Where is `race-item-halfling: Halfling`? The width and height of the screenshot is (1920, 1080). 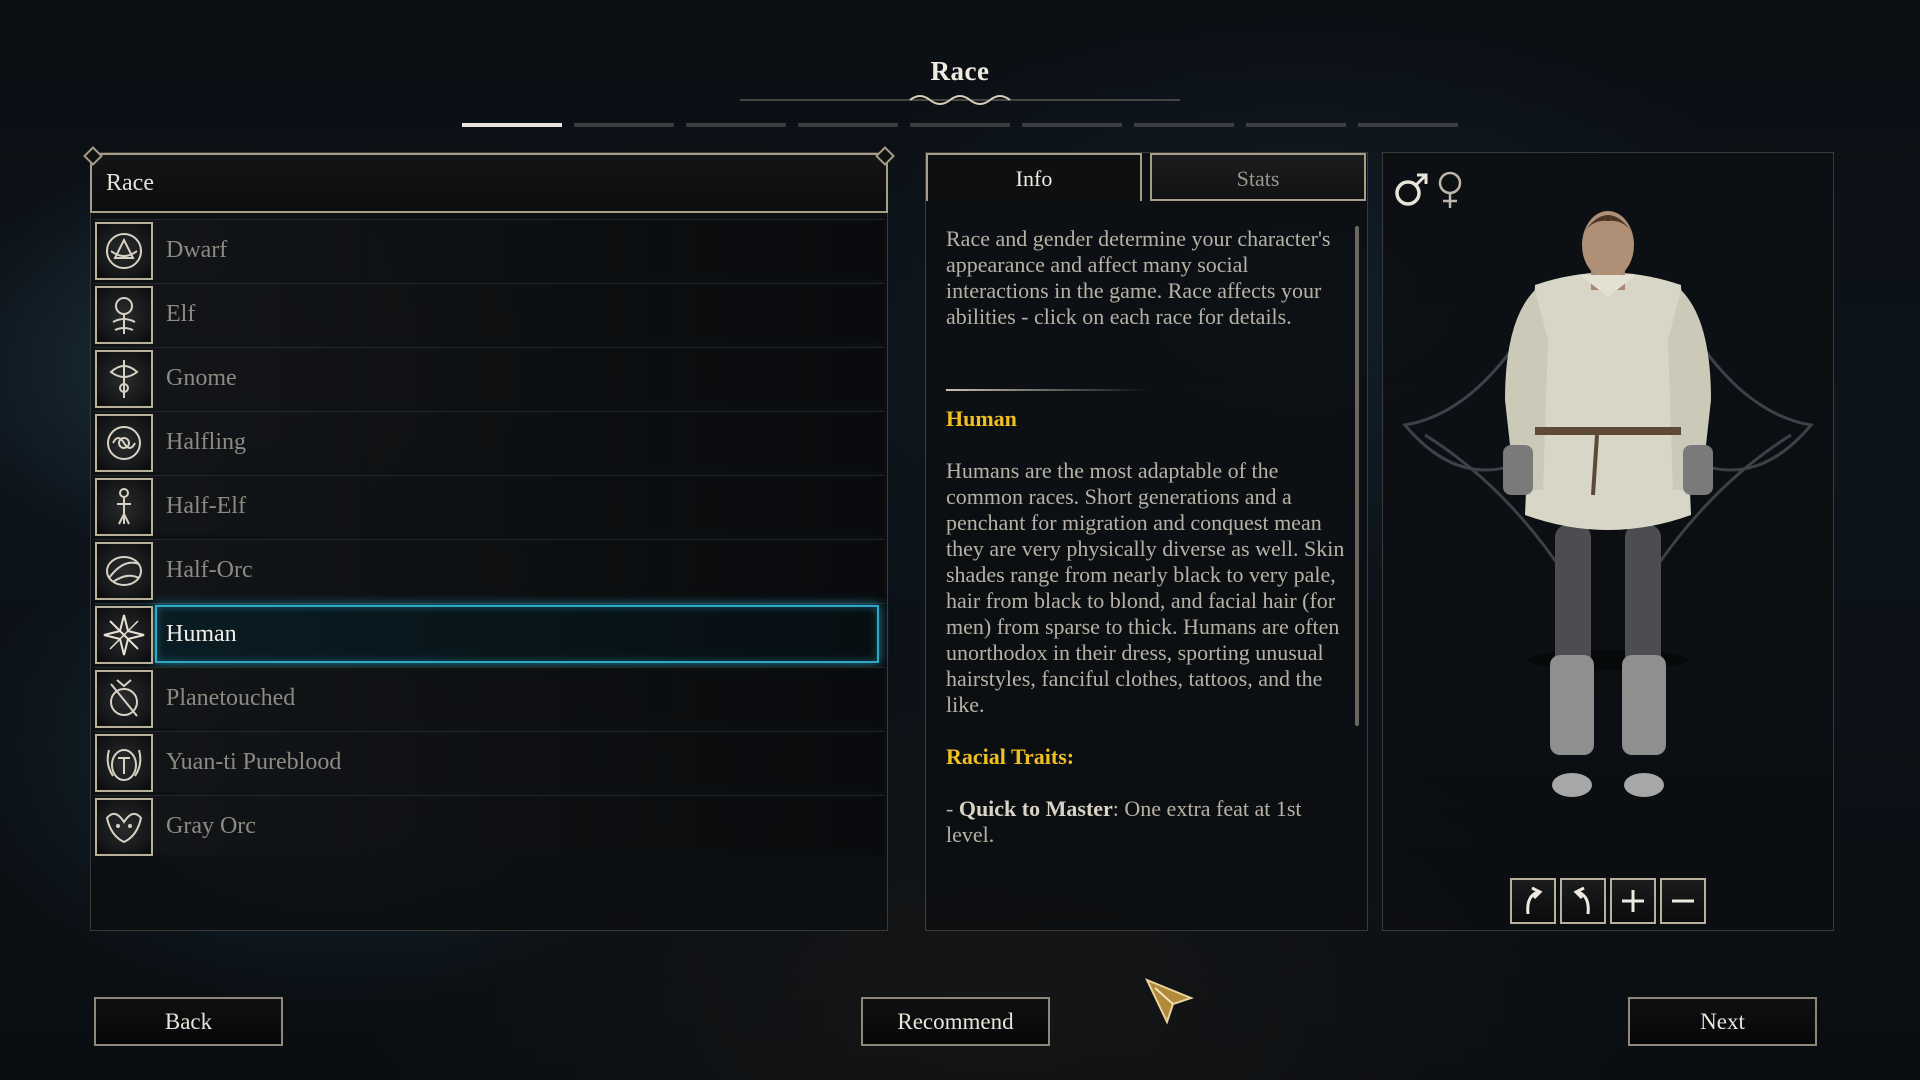 race-item-halfling: Halfling is located at coordinates (490, 441).